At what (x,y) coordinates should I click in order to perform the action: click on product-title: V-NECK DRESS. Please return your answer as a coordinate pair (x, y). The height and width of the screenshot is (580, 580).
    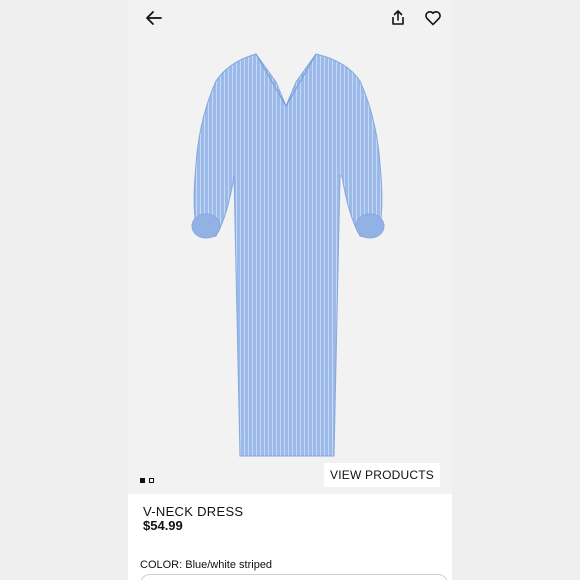
    Looking at the image, I should click on (193, 511).